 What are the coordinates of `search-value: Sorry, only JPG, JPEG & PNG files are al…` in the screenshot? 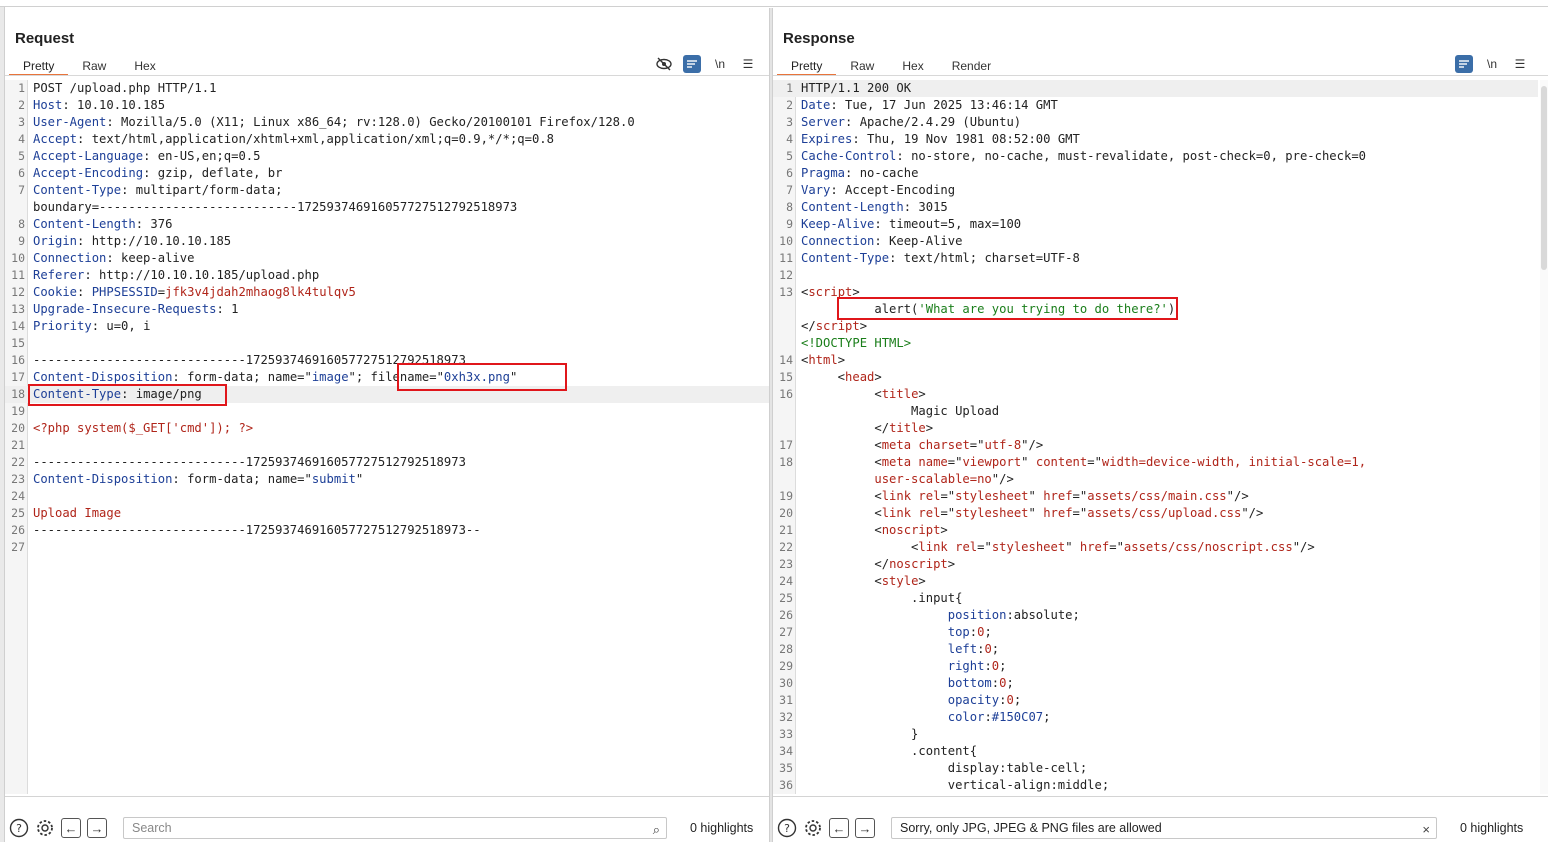 It's located at (1031, 828).